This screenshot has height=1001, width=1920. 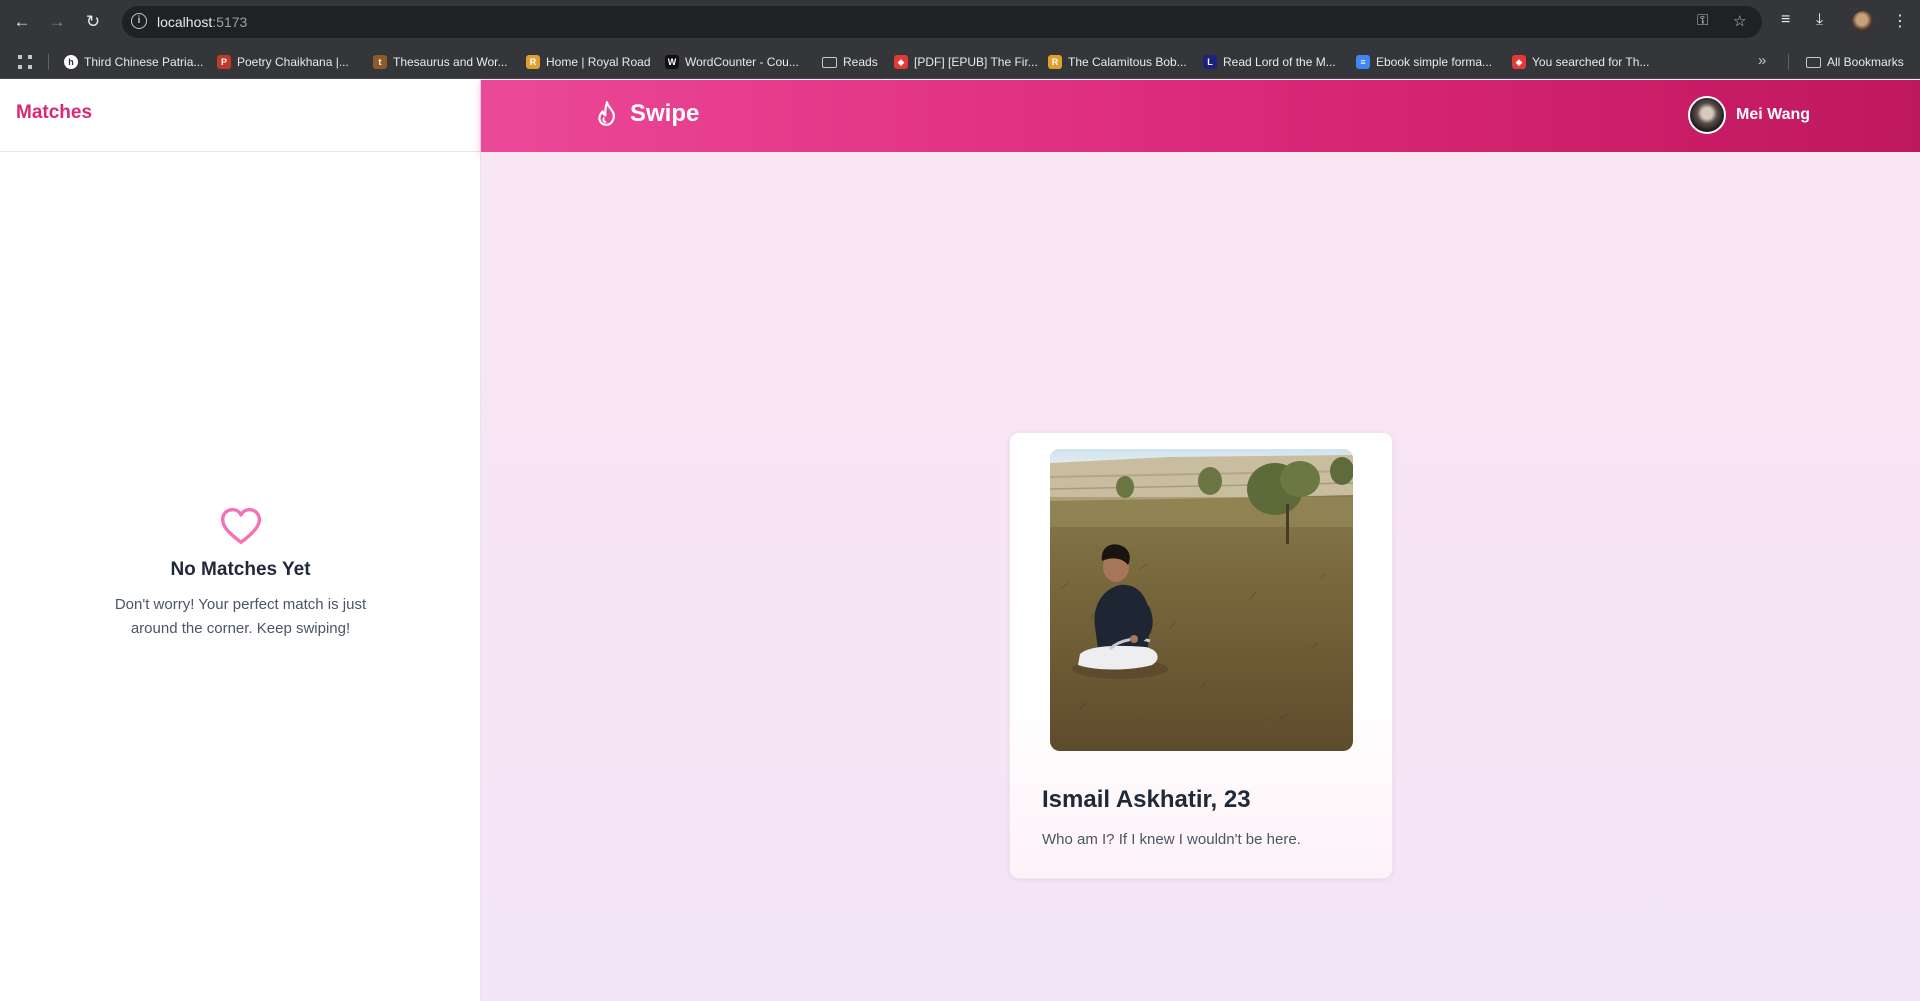 What do you see at coordinates (1863, 22) in the screenshot?
I see `profile-avatar-icon` at bounding box center [1863, 22].